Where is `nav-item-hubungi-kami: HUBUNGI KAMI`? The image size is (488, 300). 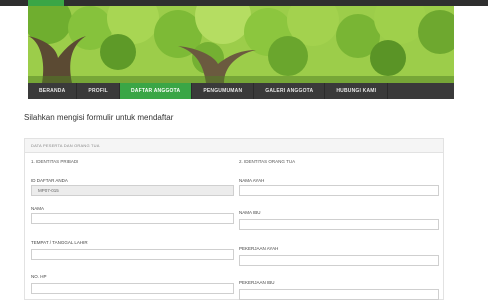
nav-item-hubungi-kami: HUBUNGI KAMI is located at coordinates (357, 91).